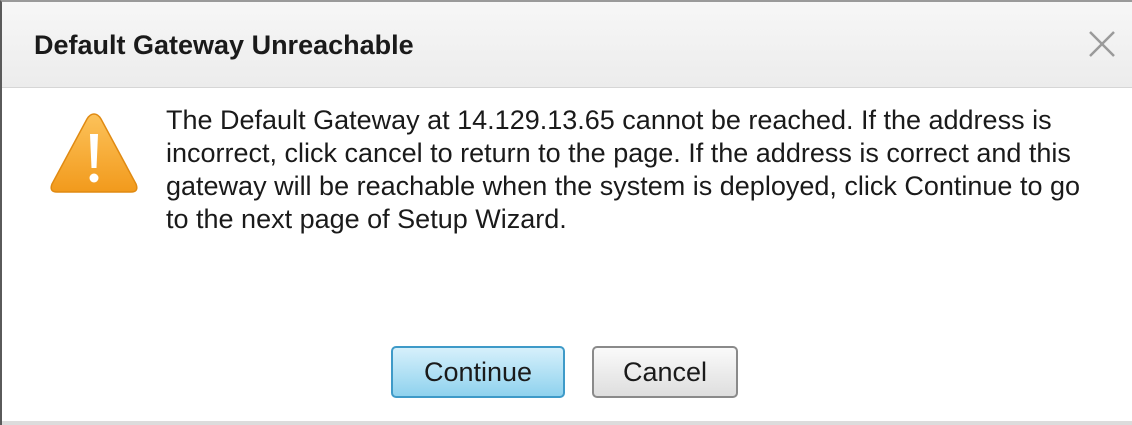  Describe the element at coordinates (567, 423) in the screenshot. I see `dialog-bottom-border` at that location.